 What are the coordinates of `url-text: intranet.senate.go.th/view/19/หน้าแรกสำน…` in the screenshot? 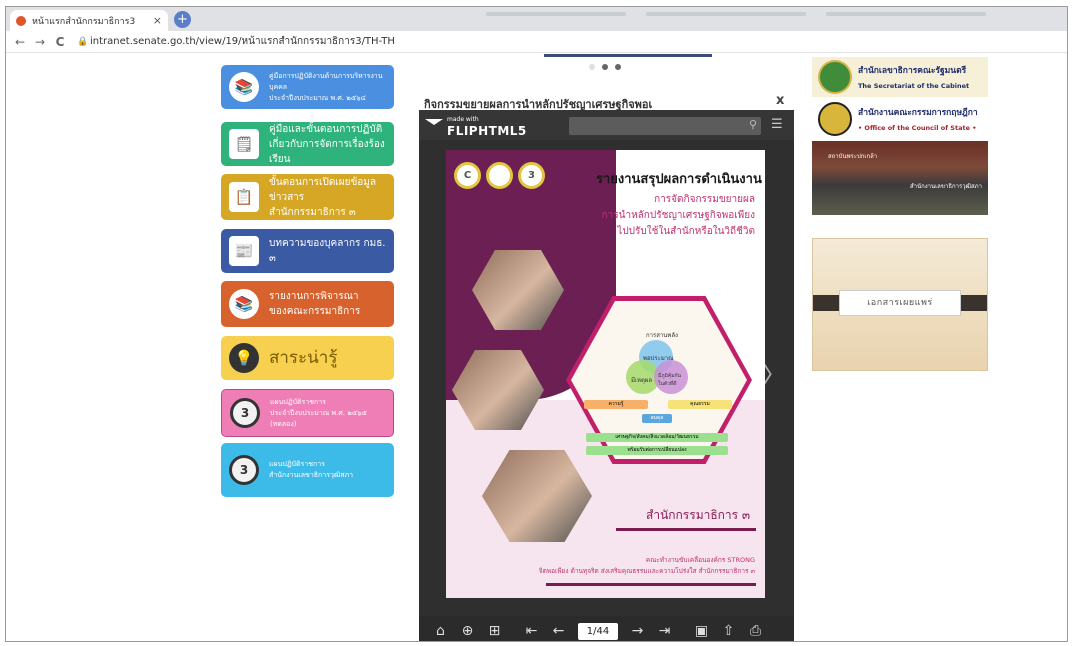 It's located at (242, 41).